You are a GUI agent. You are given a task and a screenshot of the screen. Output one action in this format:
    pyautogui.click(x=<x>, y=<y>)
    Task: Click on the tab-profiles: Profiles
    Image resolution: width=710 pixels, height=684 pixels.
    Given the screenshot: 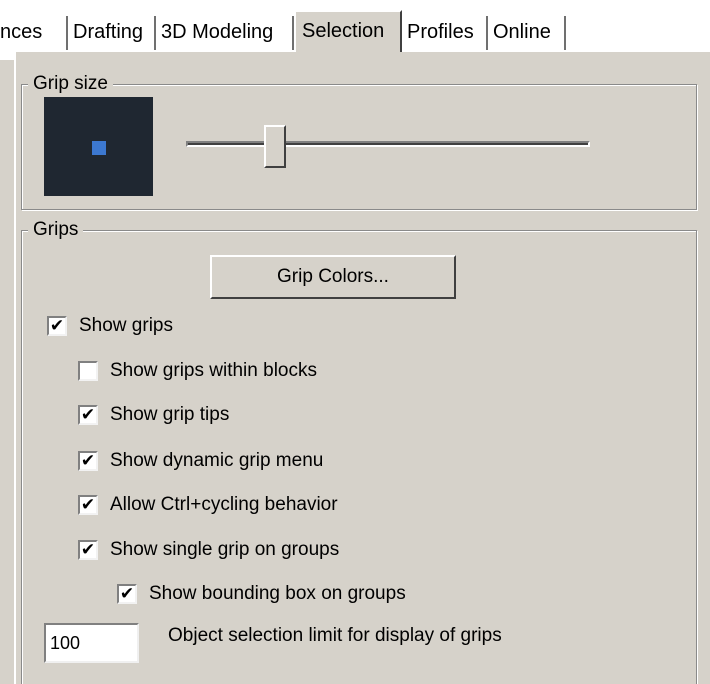 What is the action you would take?
    pyautogui.click(x=445, y=33)
    